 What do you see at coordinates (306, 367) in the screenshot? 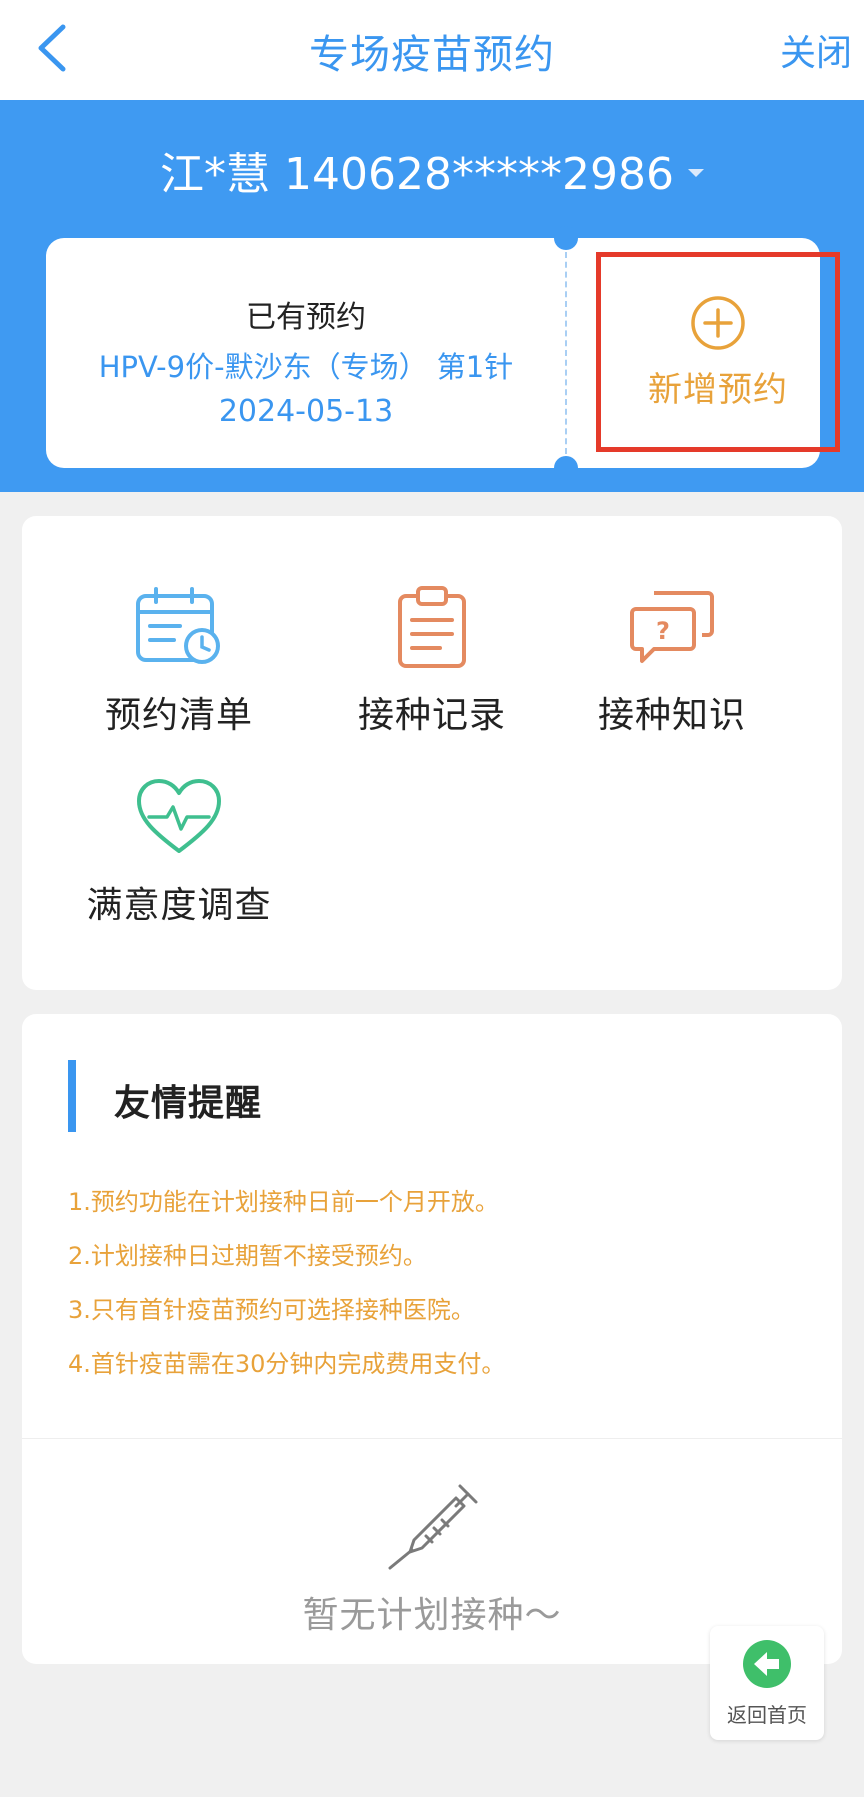
I see `existing-appointment-vaccine: HPV-9价-默沙东（专场） 第1针` at bounding box center [306, 367].